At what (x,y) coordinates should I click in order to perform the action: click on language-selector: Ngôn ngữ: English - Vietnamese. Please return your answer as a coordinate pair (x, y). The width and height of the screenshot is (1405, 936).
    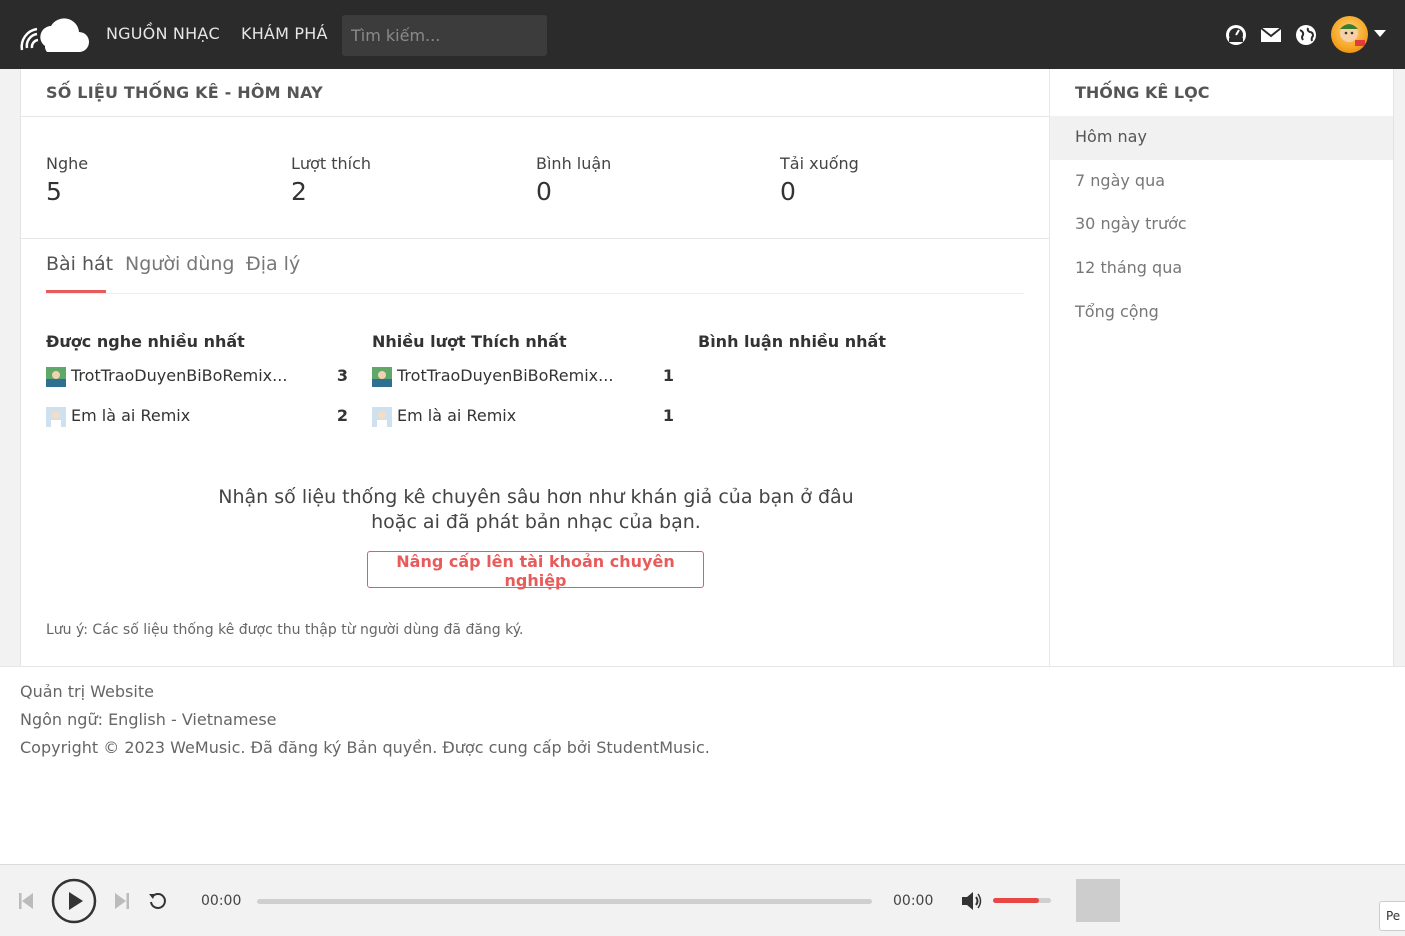
    Looking at the image, I should click on (148, 719).